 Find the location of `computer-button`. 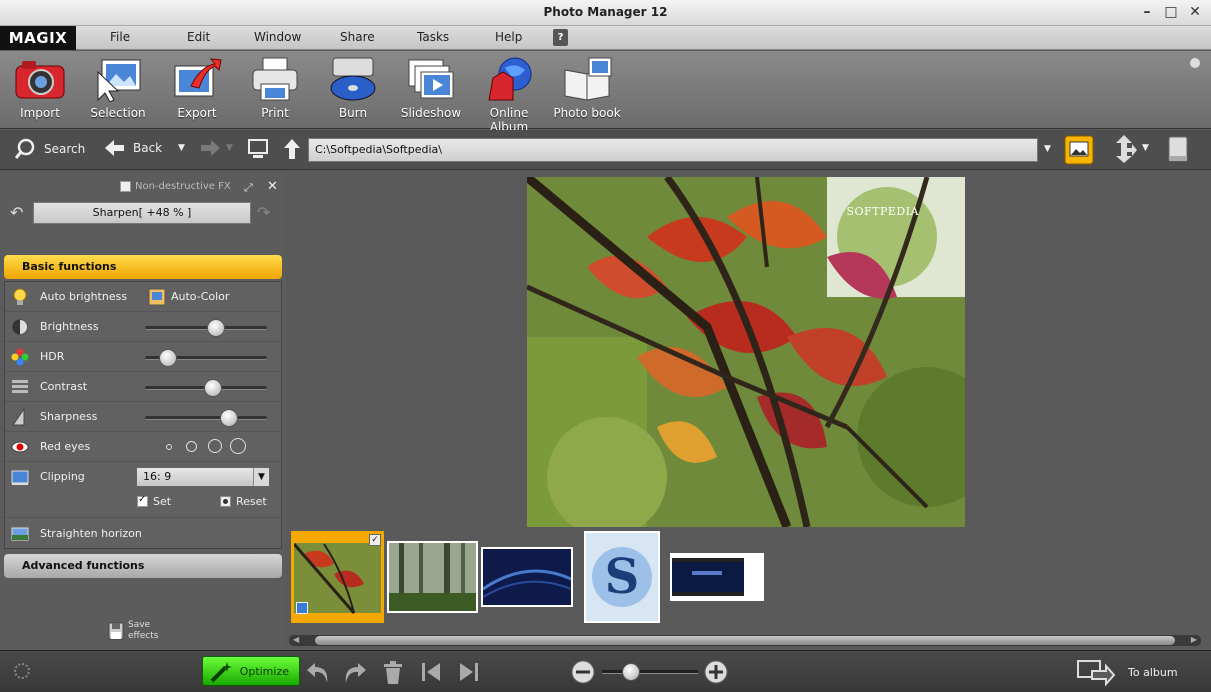

computer-button is located at coordinates (258, 149).